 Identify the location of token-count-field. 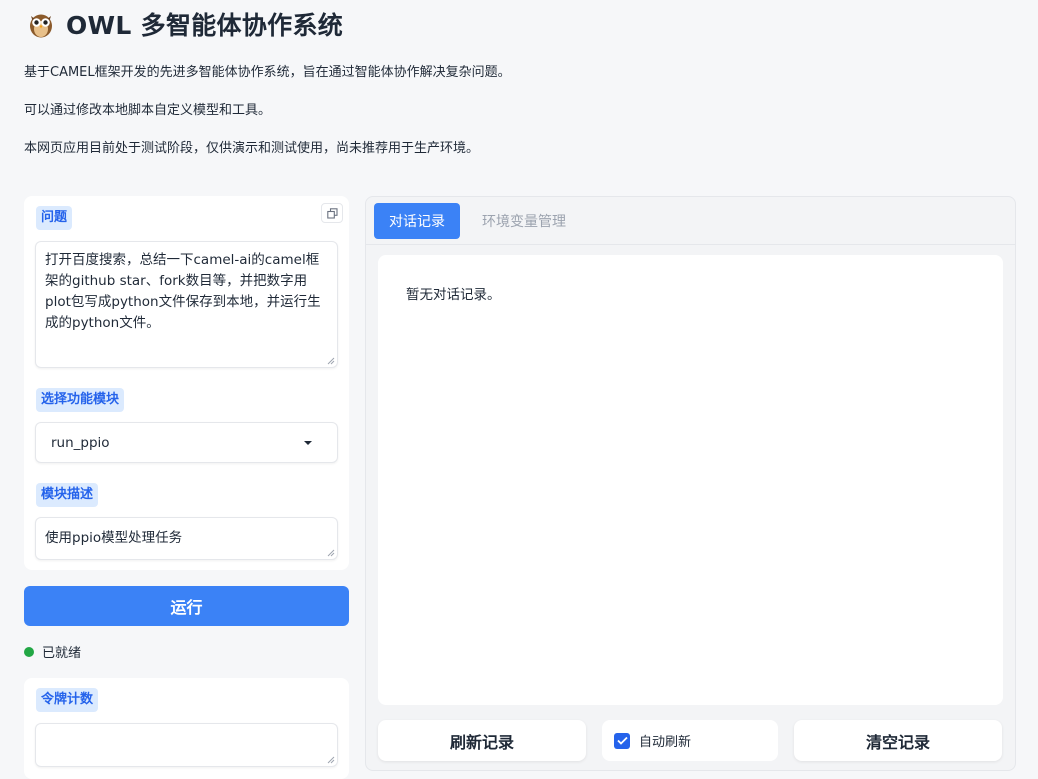
(186, 745).